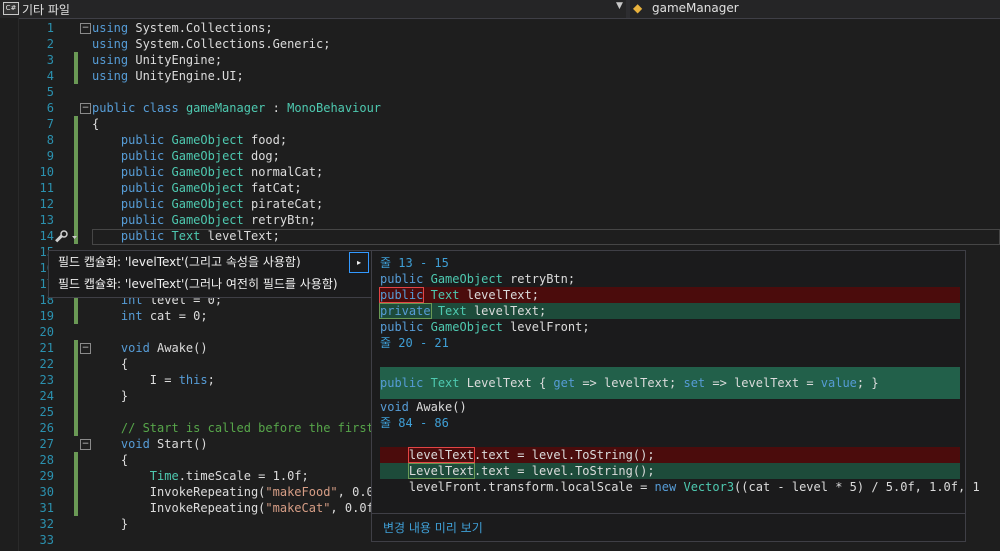  I want to click on line-number: 3, so click(50, 60).